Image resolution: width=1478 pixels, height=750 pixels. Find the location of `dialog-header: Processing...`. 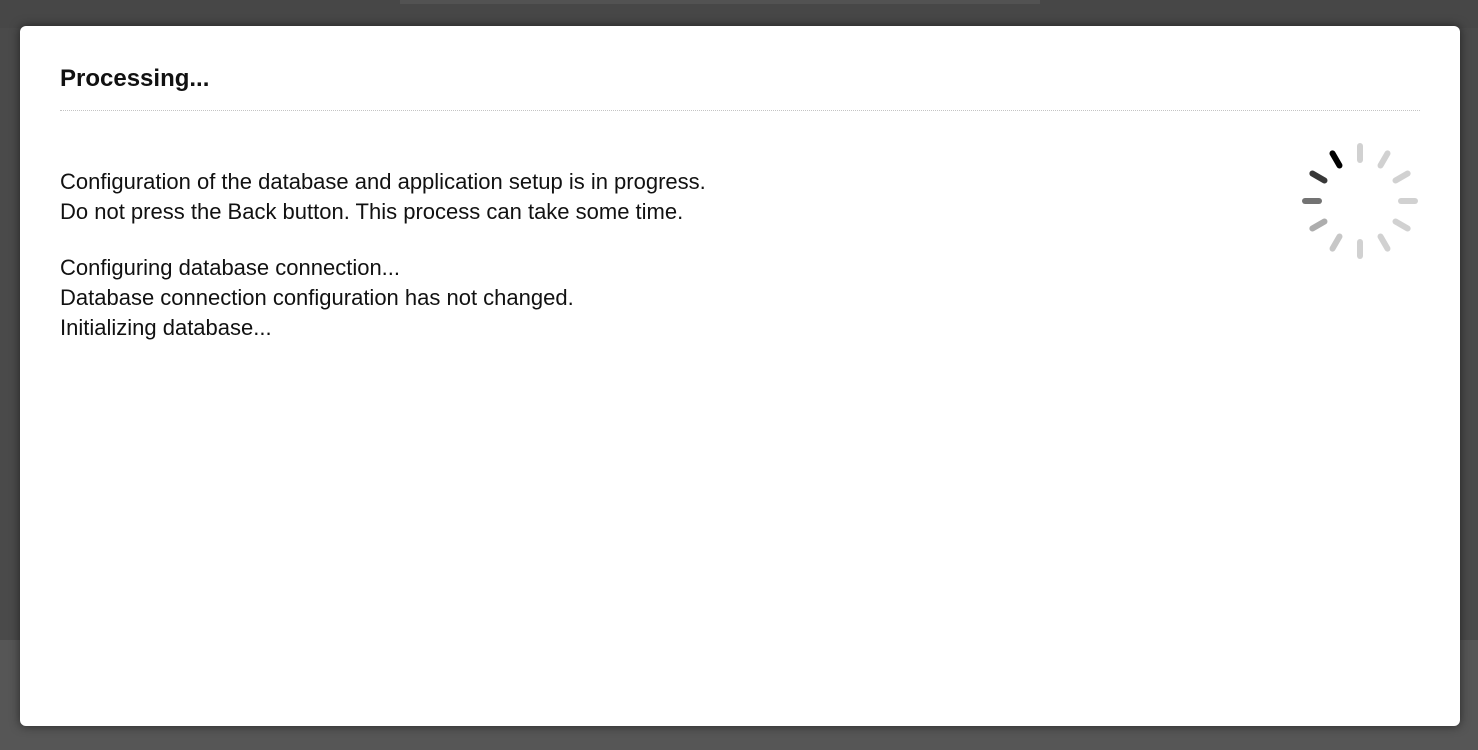

dialog-header: Processing... is located at coordinates (740, 87).